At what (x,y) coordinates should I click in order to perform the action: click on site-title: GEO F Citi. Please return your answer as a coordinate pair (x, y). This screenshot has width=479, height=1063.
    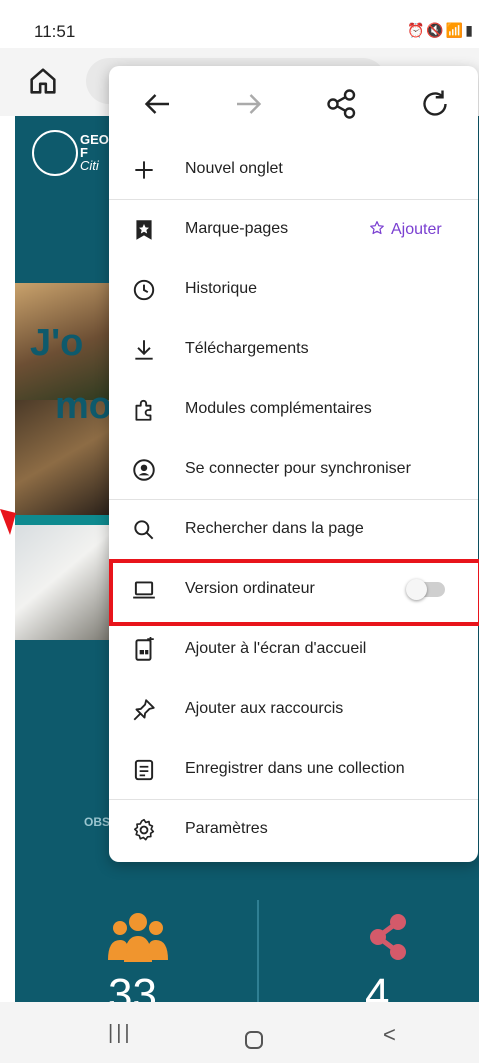
    Looking at the image, I should click on (94, 152).